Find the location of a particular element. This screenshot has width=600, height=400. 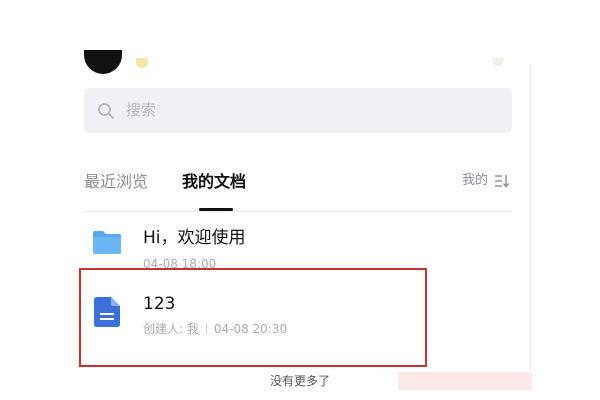

list-item-title: Hi，欢迎使用 is located at coordinates (194, 238).